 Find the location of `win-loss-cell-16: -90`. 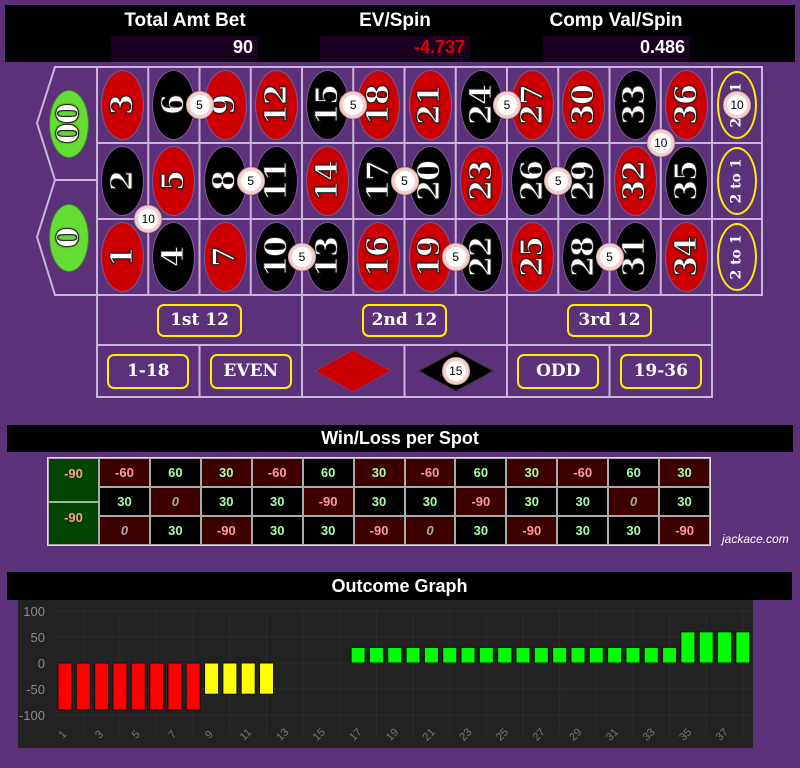

win-loss-cell-16: -90 is located at coordinates (379, 530).